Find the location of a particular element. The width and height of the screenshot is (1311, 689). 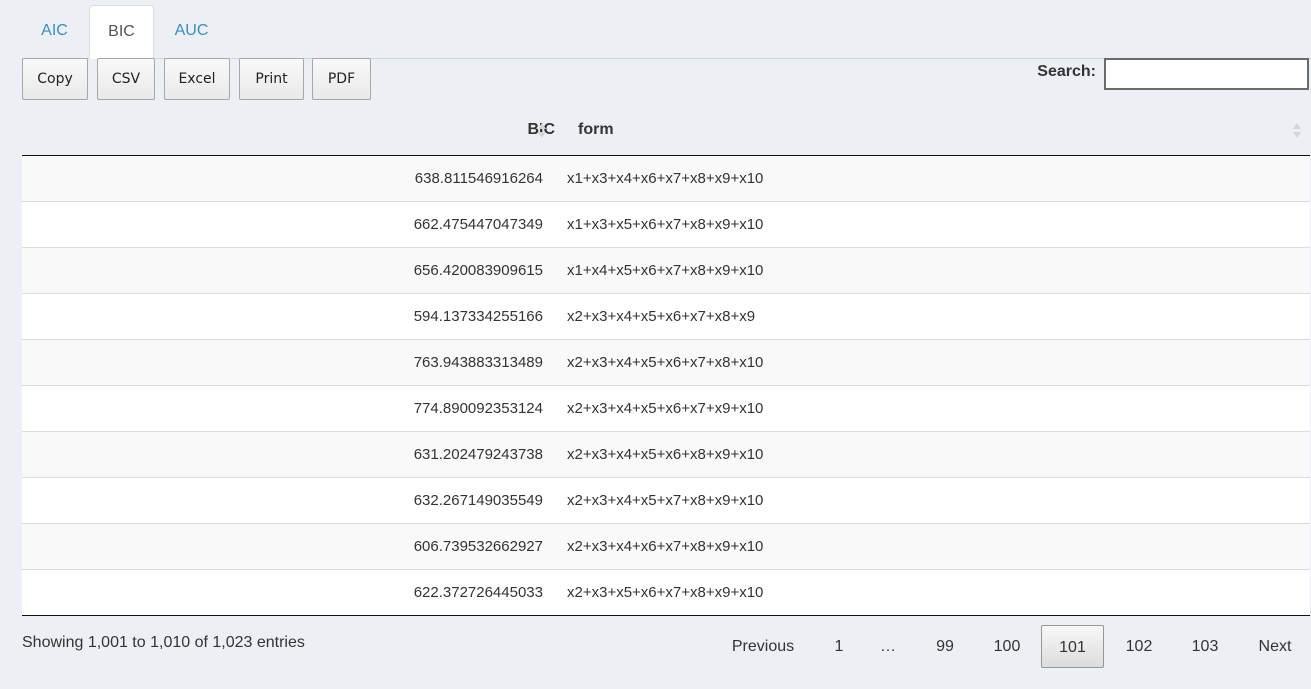

page-button-99: 99 is located at coordinates (945, 646).